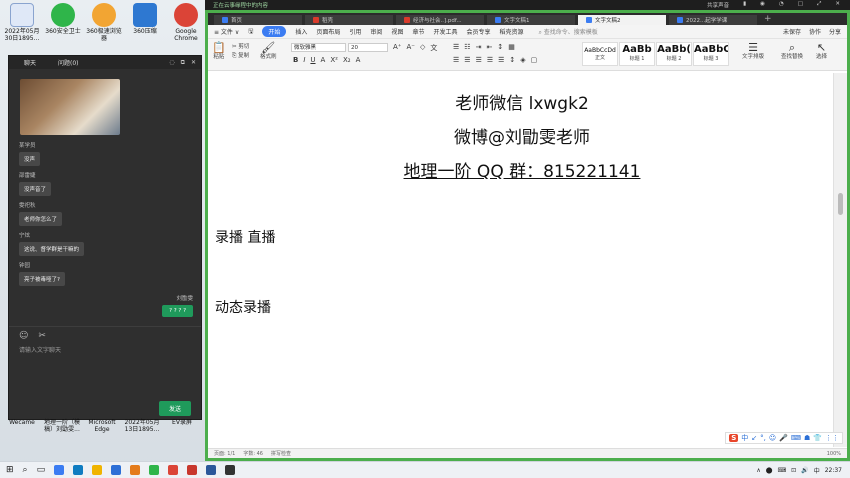 This screenshot has height=478, width=850. Describe the element at coordinates (301, 31) in the screenshot. I see `menu-item: 插入` at that location.